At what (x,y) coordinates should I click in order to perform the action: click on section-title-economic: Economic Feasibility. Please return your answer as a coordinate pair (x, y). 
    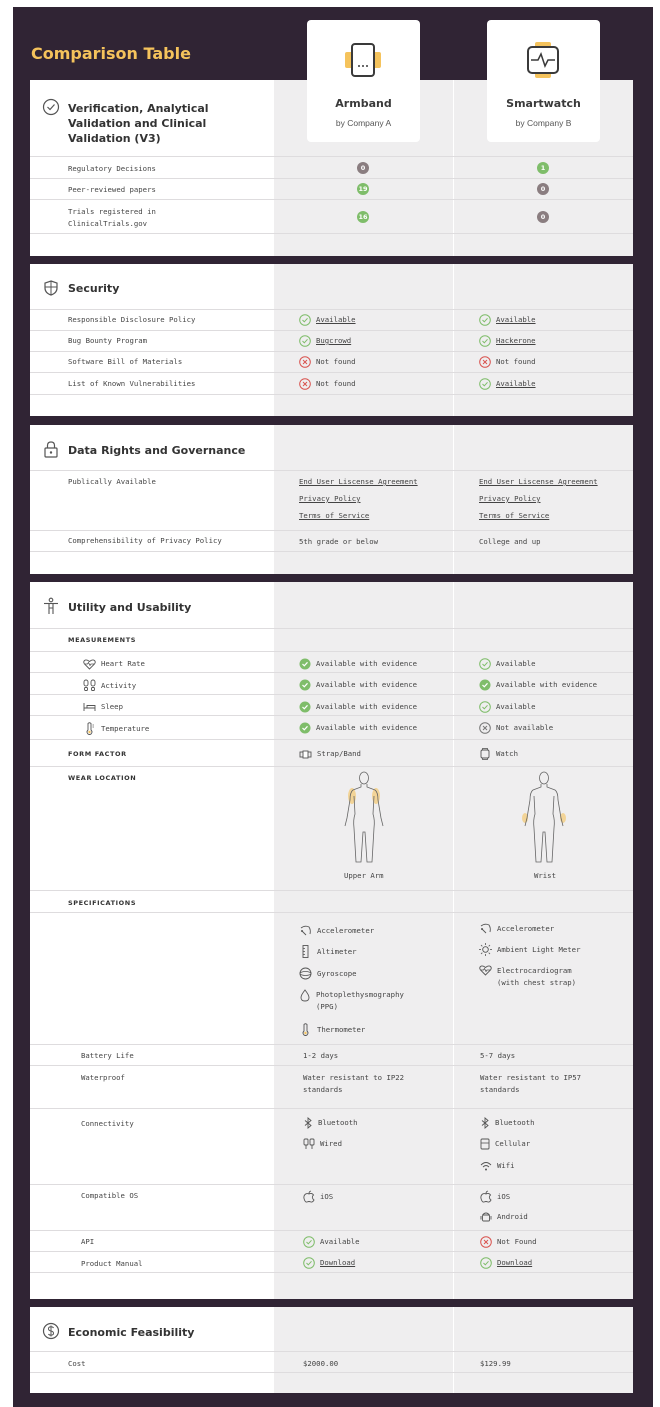
    Looking at the image, I should click on (131, 1332).